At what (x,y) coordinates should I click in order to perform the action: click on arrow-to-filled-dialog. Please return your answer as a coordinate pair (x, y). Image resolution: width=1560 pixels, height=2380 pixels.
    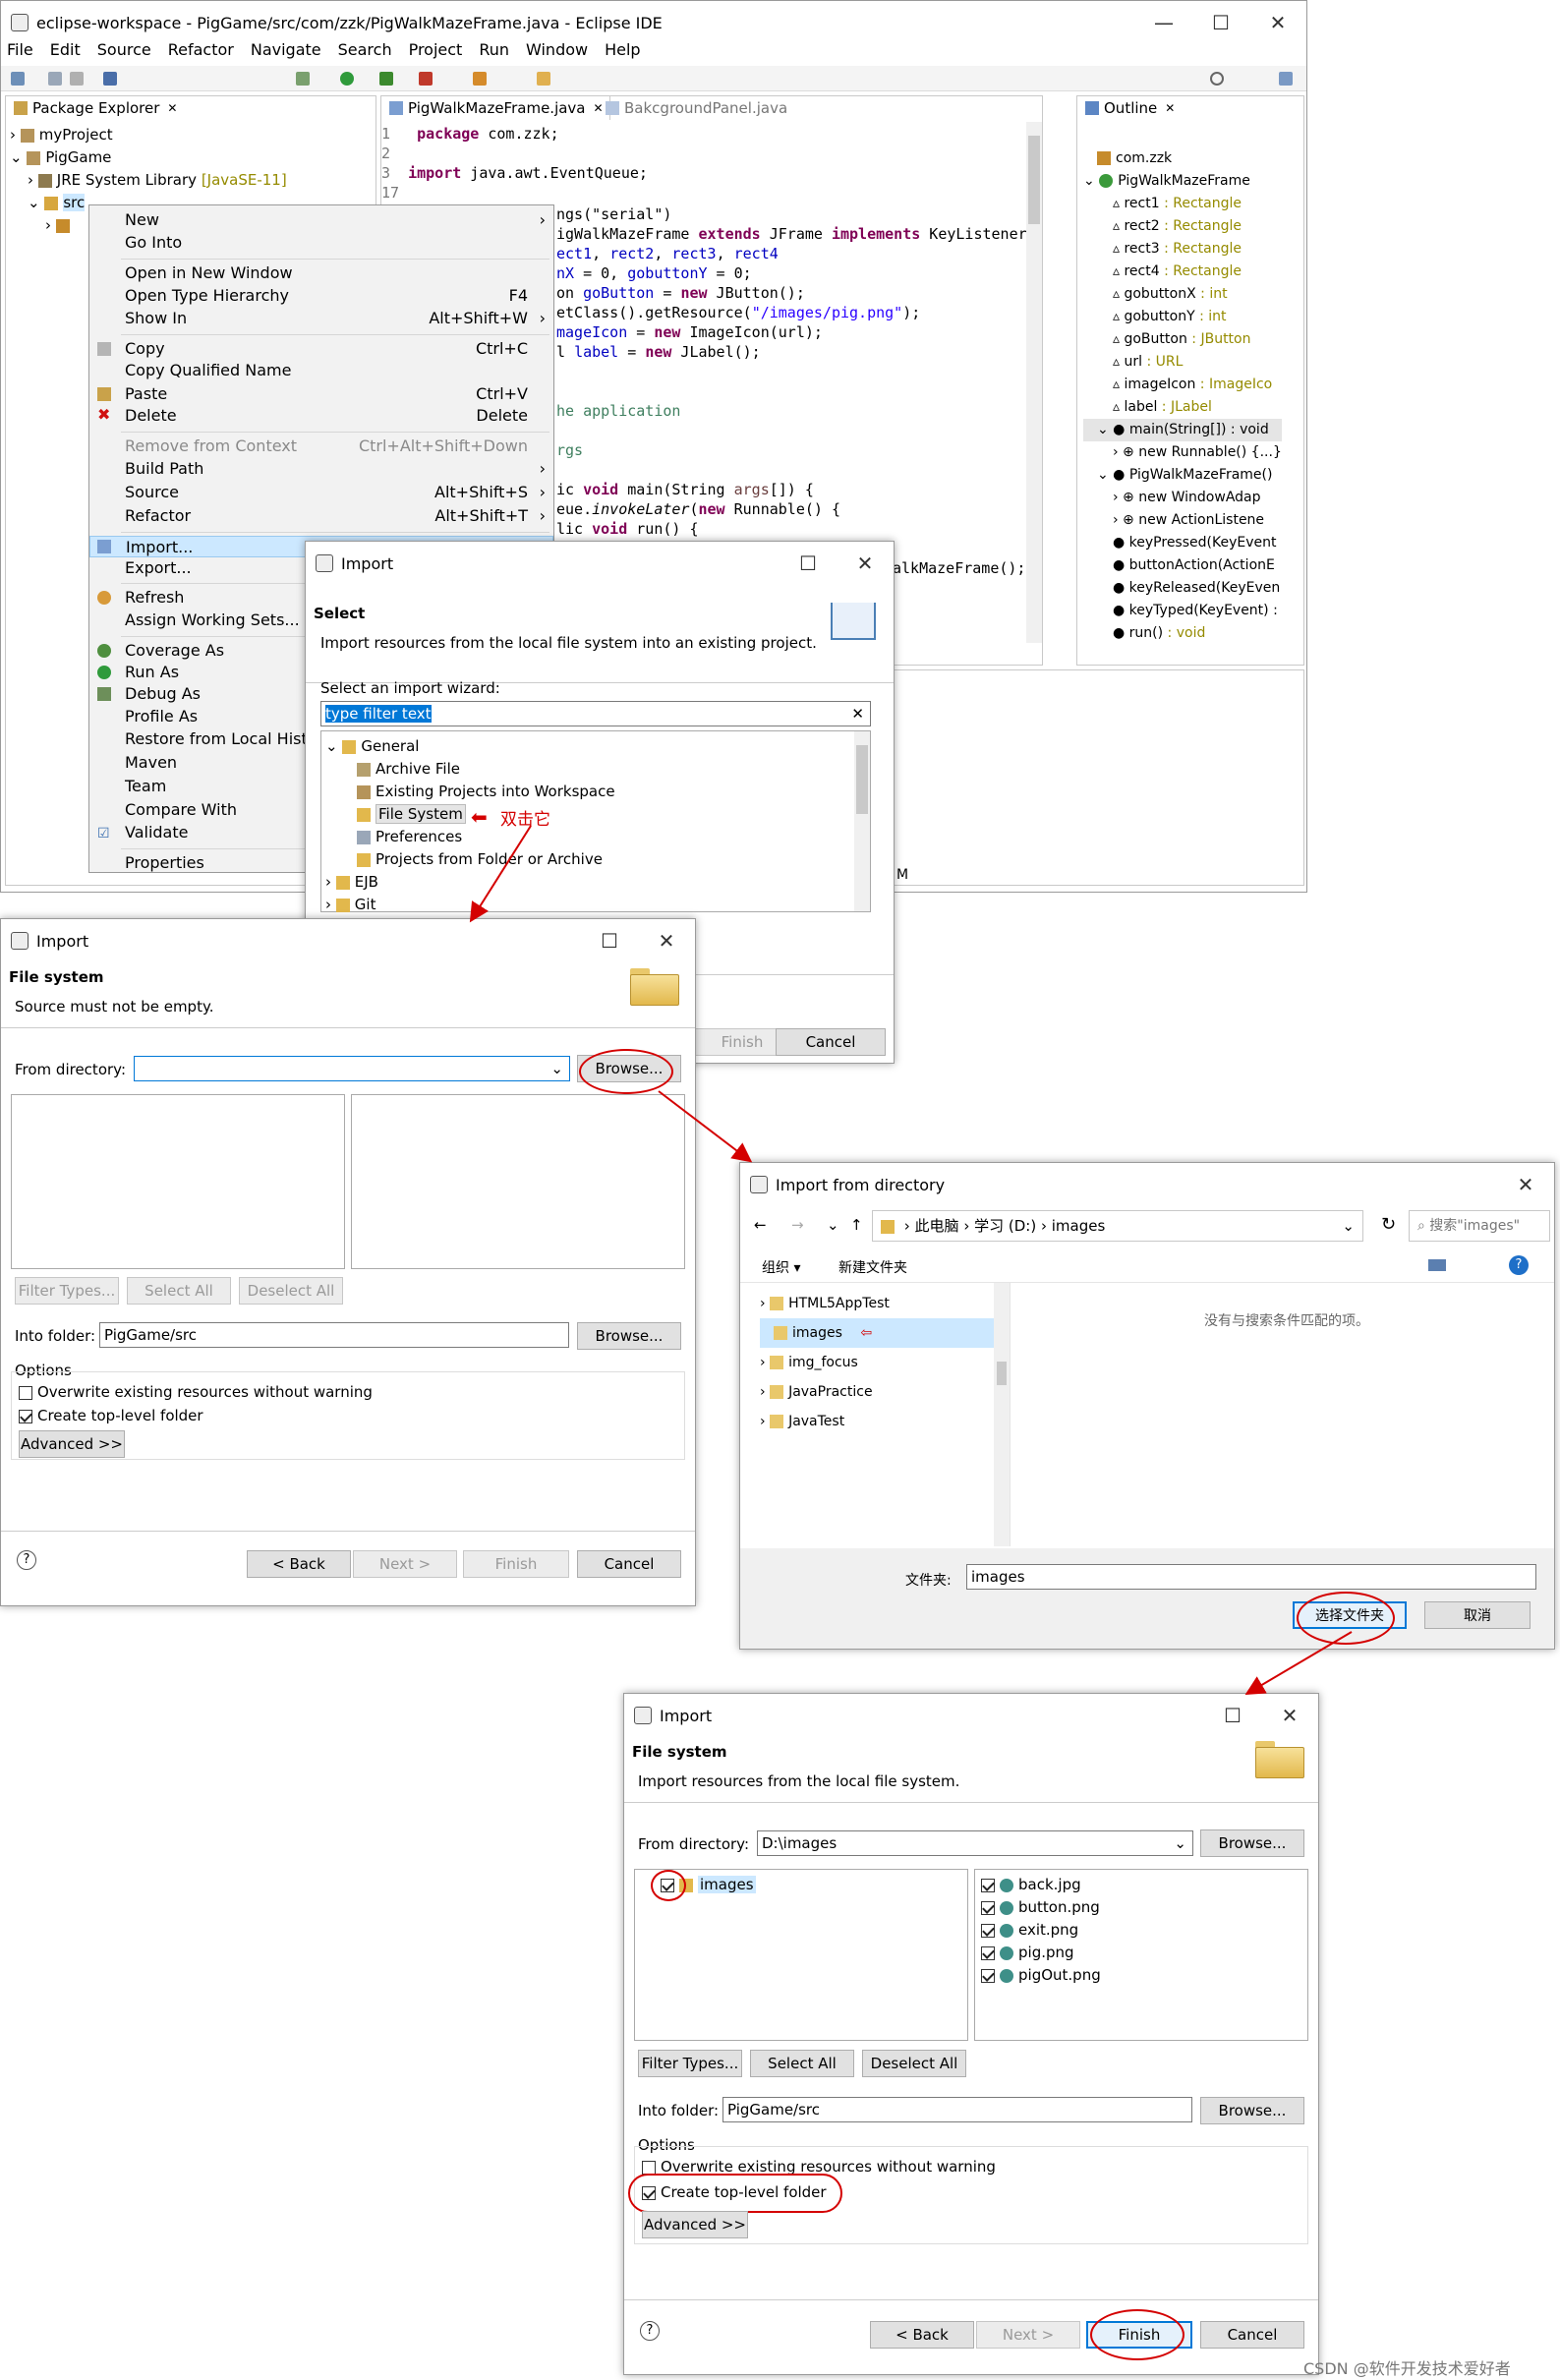
    Looking at the image, I should click on (1298, 1663).